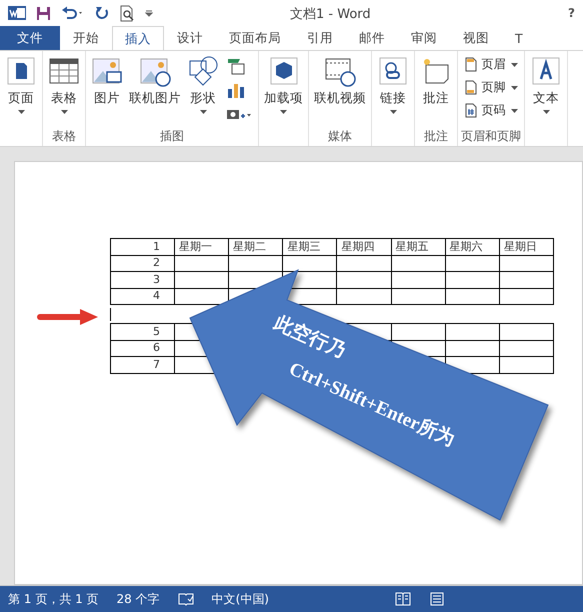  Describe the element at coordinates (149, 13) in the screenshot. I see `customize-caret-icon` at that location.